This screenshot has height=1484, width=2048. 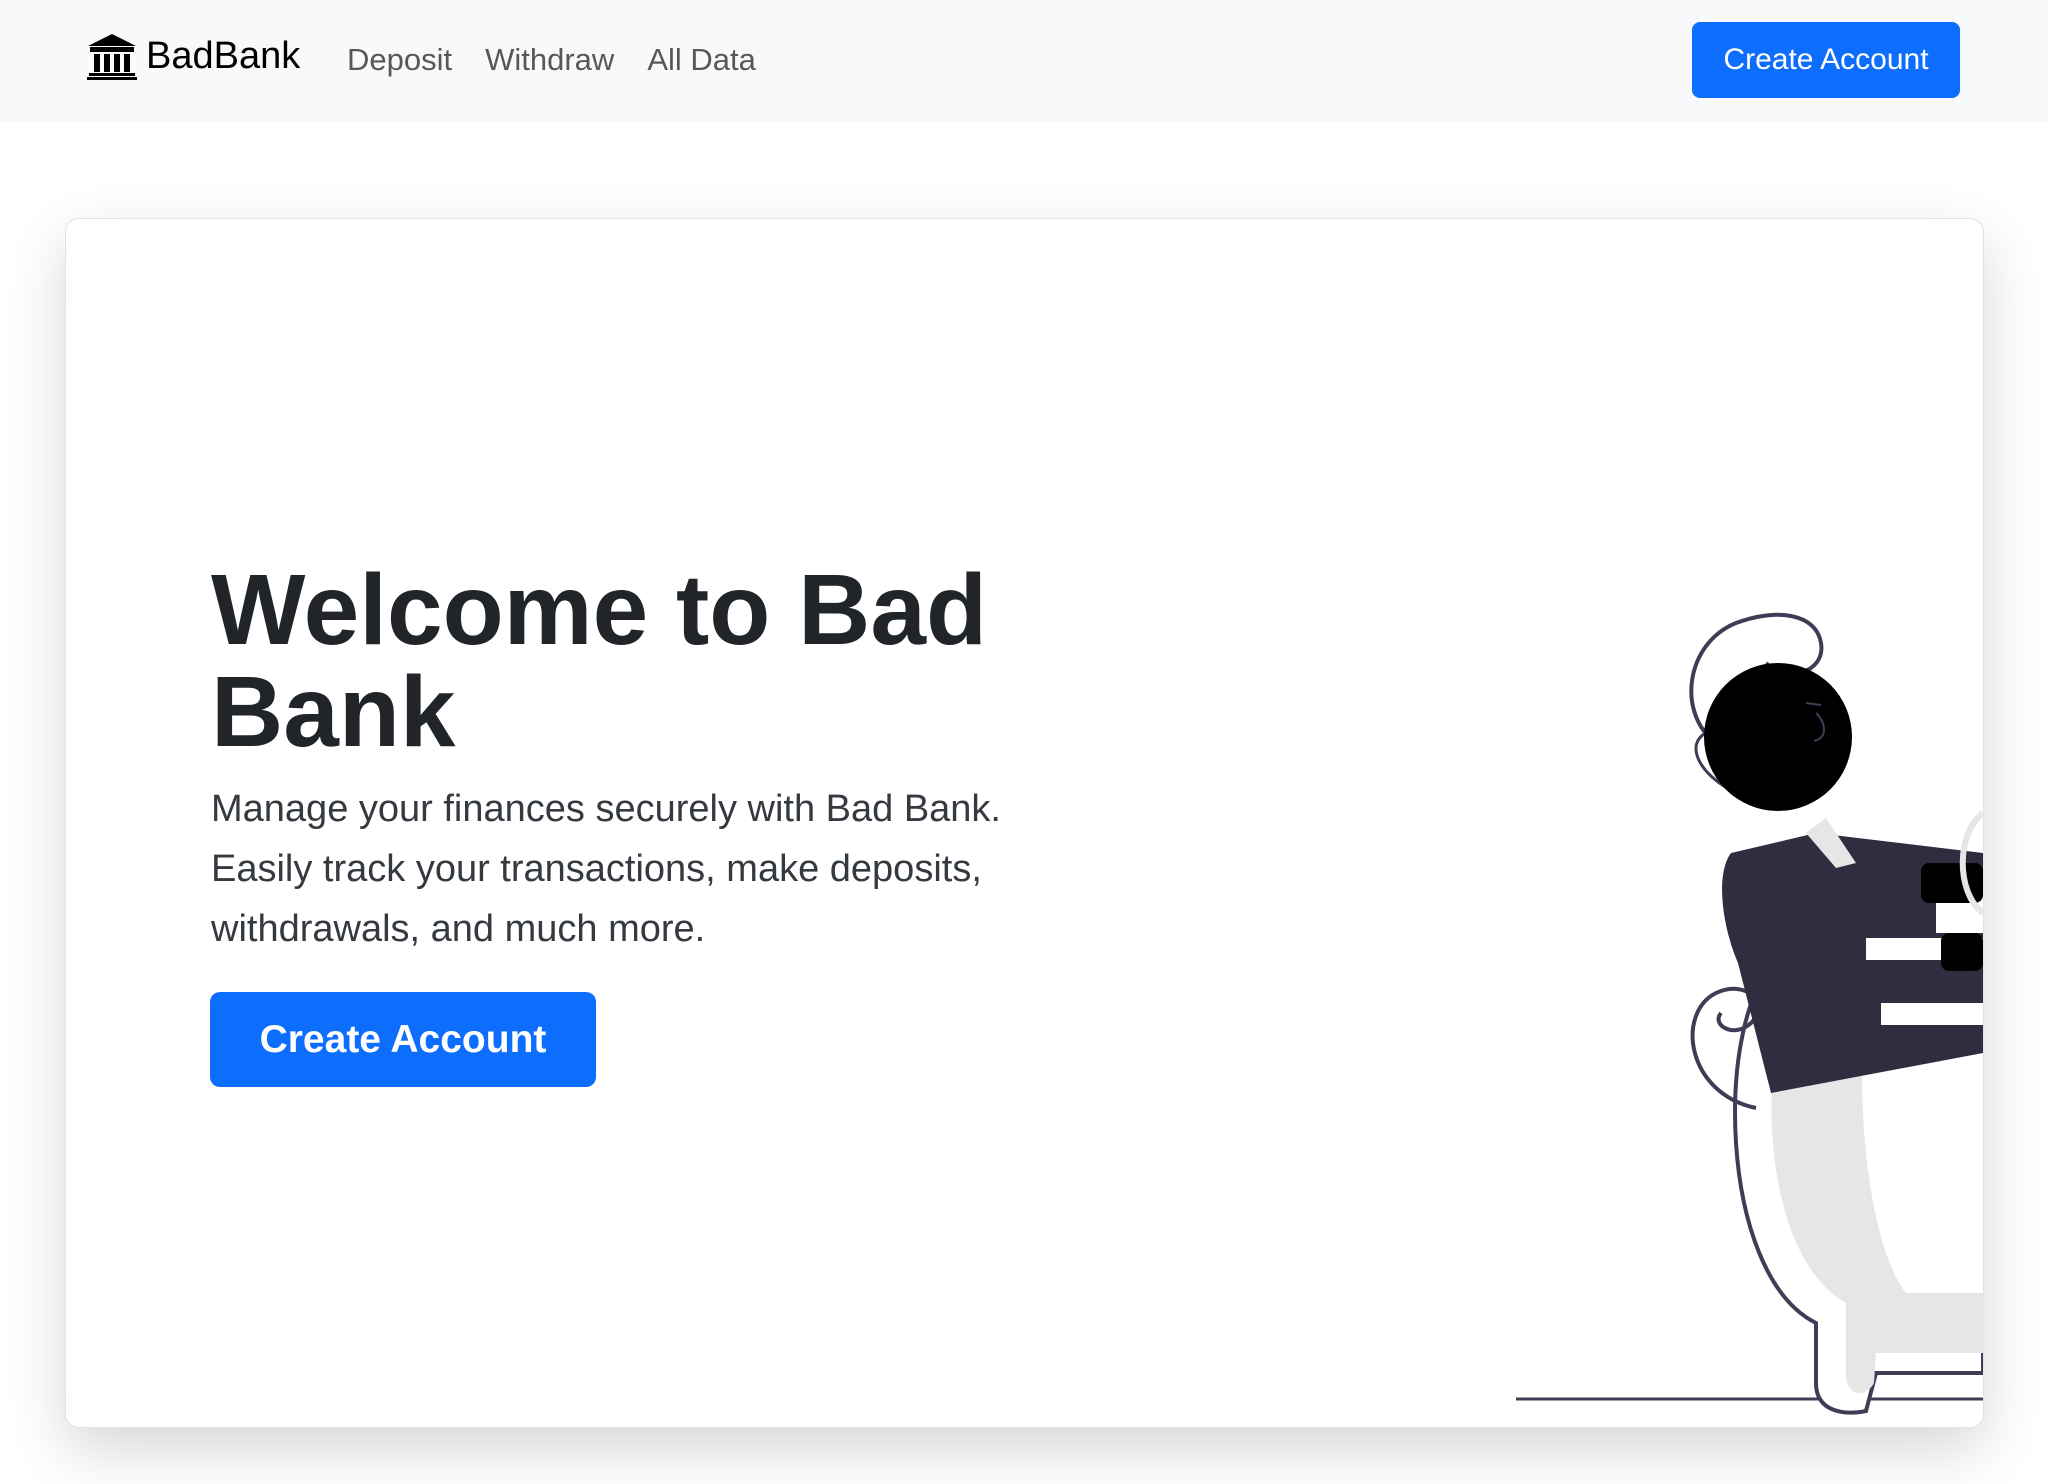 What do you see at coordinates (1749, 1013) in the screenshot?
I see `person-with-piggy-bank-illustration` at bounding box center [1749, 1013].